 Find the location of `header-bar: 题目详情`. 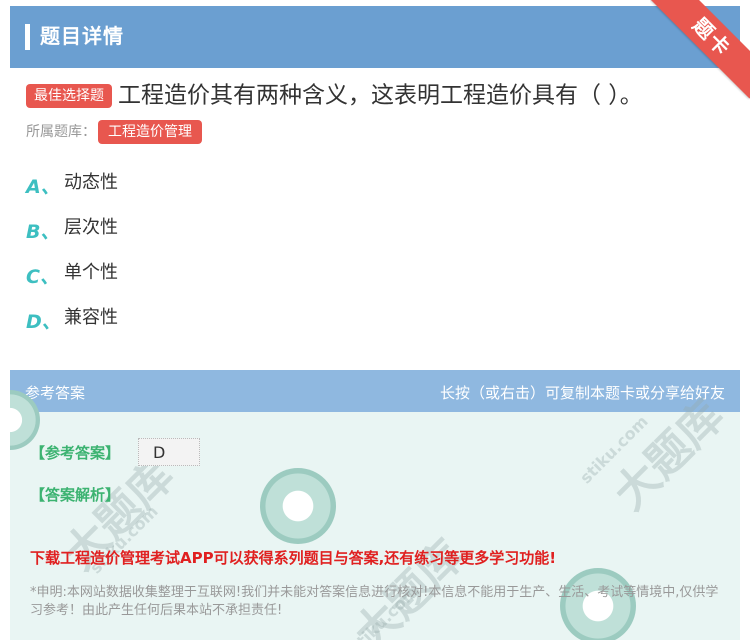

header-bar: 题目详情 is located at coordinates (375, 37).